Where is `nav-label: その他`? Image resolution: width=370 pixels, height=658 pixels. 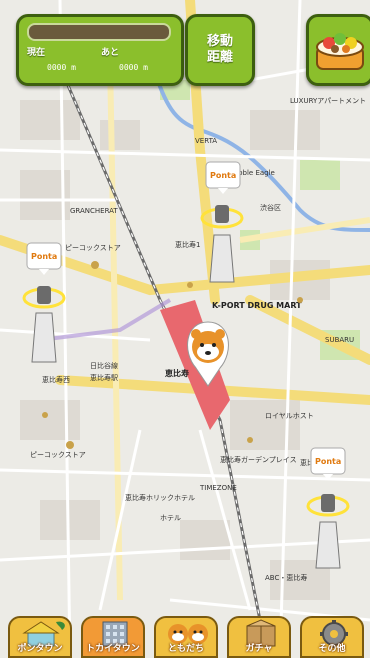 nav-label: その他 is located at coordinates (332, 649).